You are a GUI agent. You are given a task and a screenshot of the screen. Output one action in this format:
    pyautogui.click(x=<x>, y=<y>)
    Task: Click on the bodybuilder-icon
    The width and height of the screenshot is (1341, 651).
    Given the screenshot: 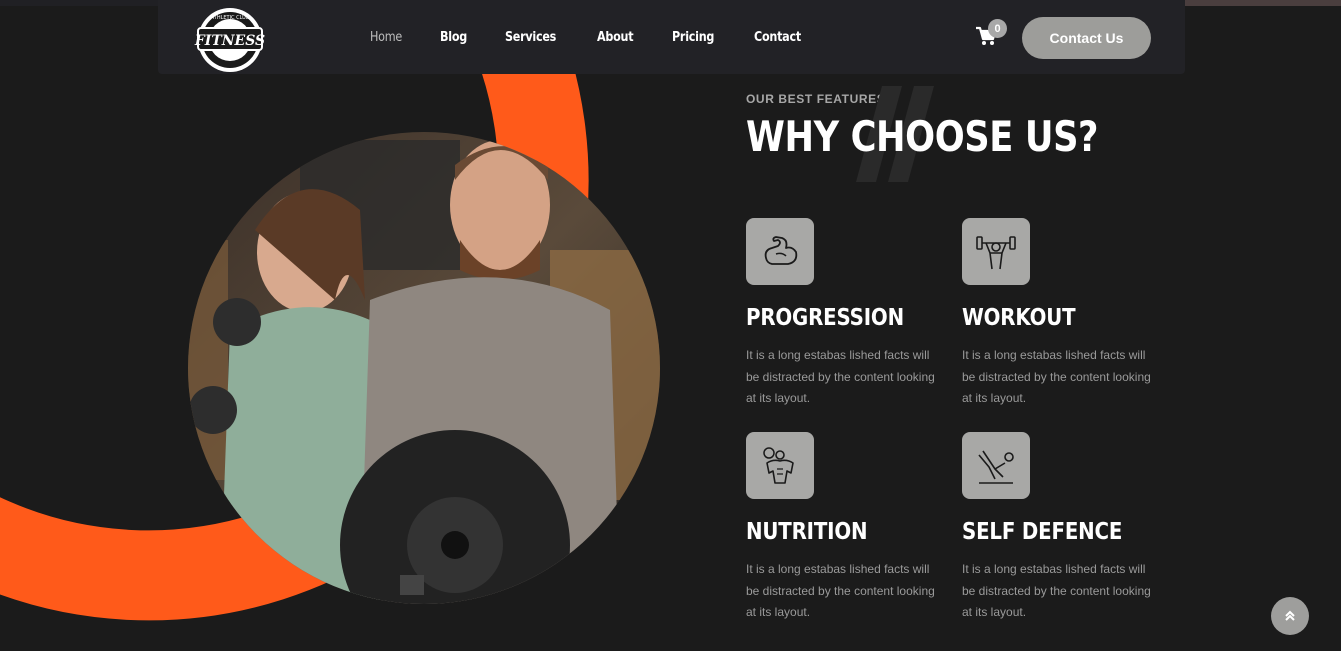 What is the action you would take?
    pyautogui.click(x=778, y=465)
    